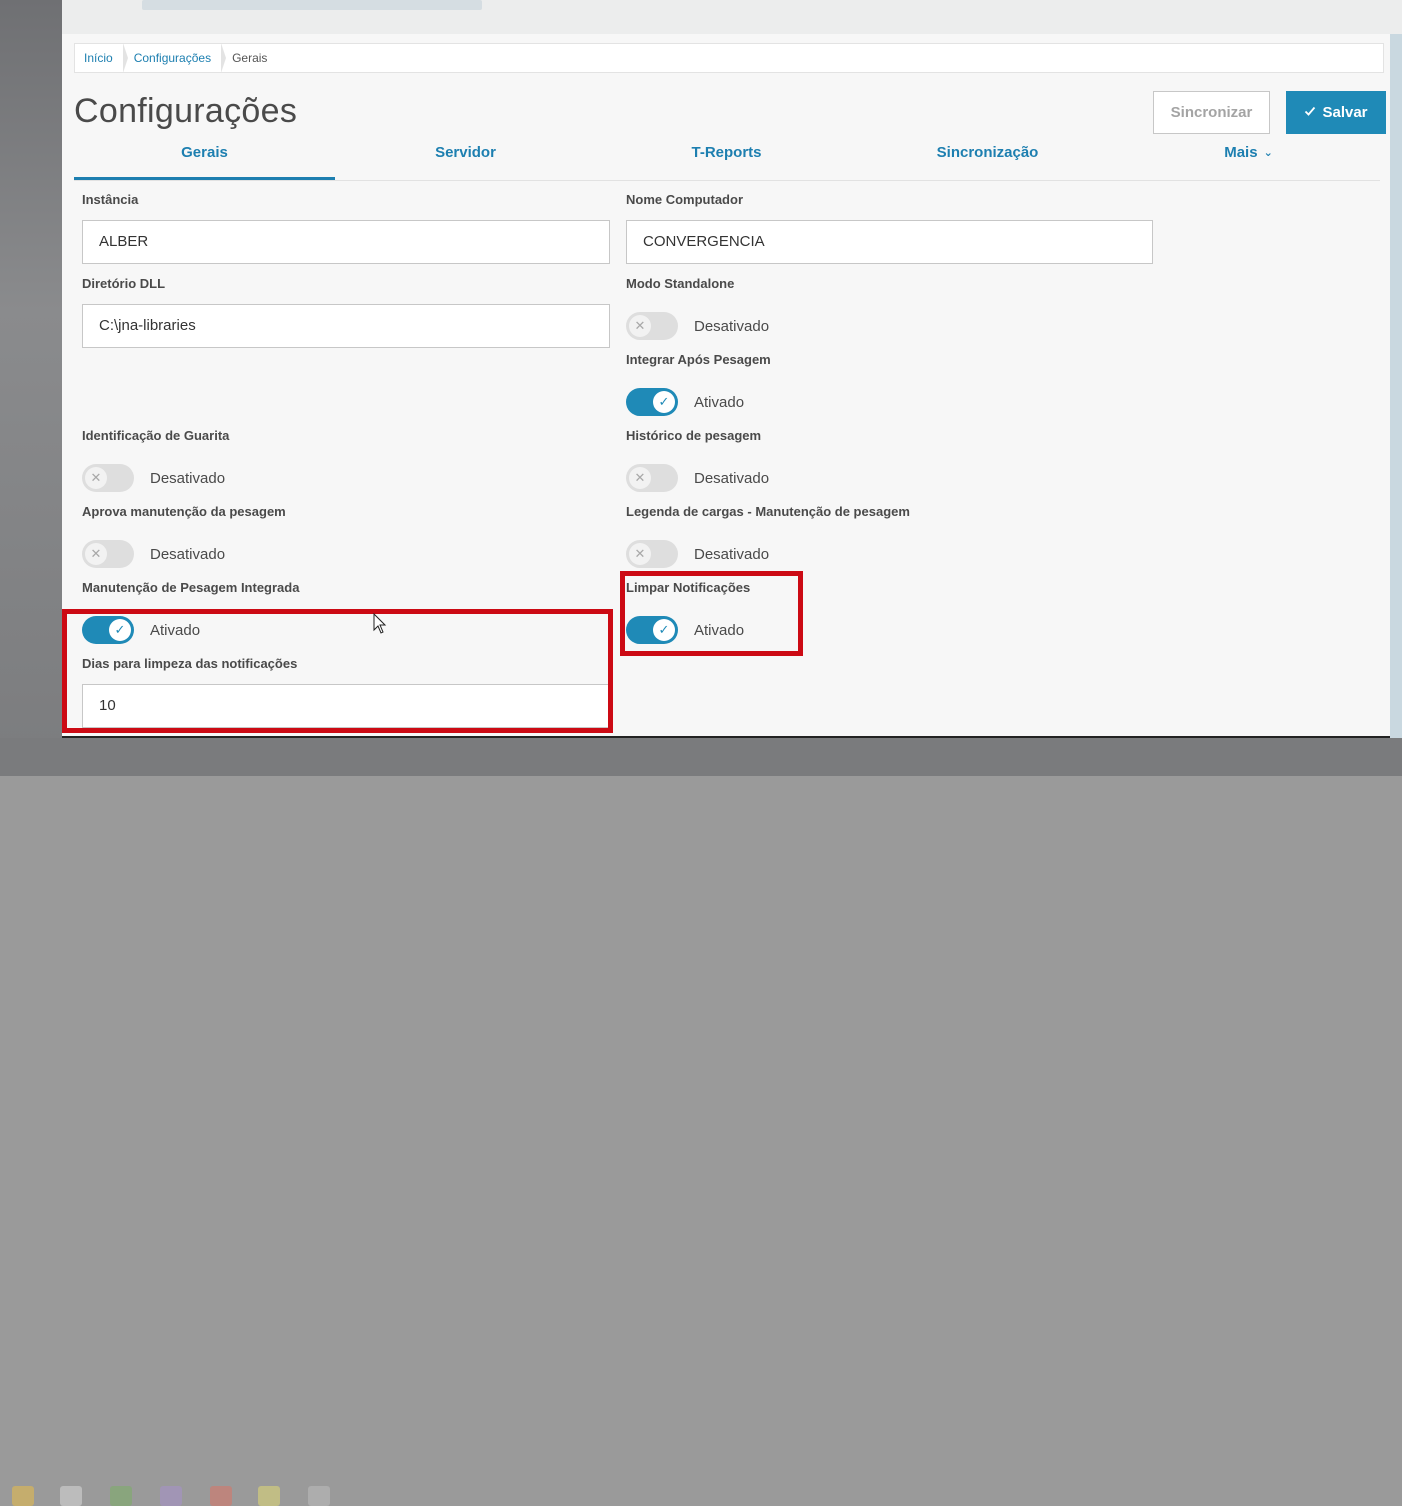 This screenshot has width=1402, height=1506. I want to click on label-identificacao-guarita: Identificação de Guarita, so click(156, 435).